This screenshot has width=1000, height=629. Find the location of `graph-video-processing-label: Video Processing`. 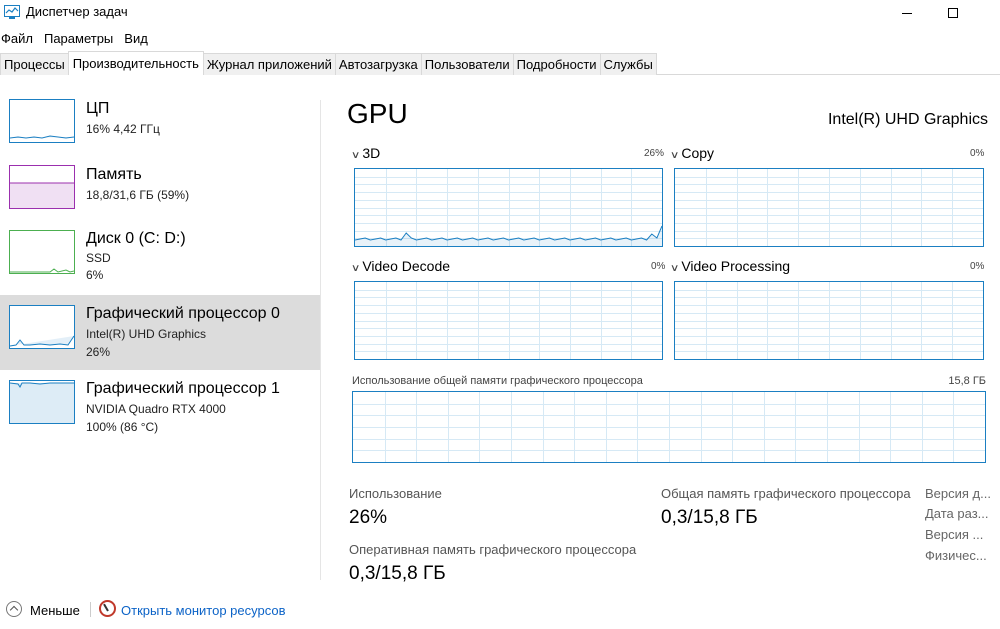

graph-video-processing-label: Video Processing is located at coordinates (736, 266).